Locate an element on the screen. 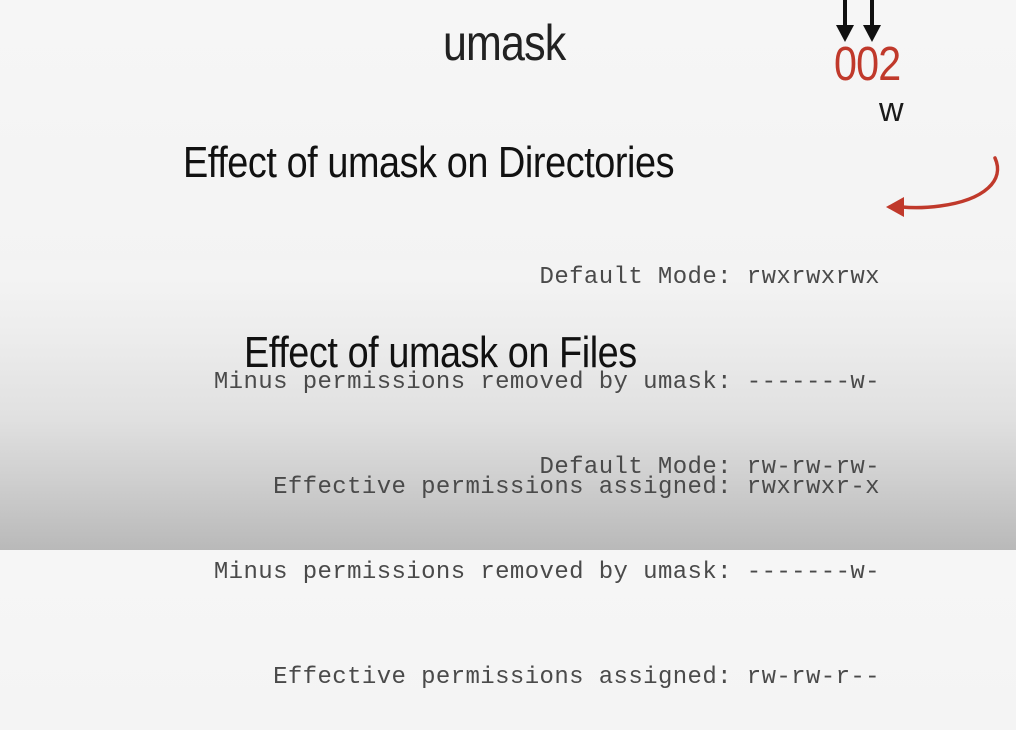  perm-value: rw-rw-rw- is located at coordinates (813, 467).